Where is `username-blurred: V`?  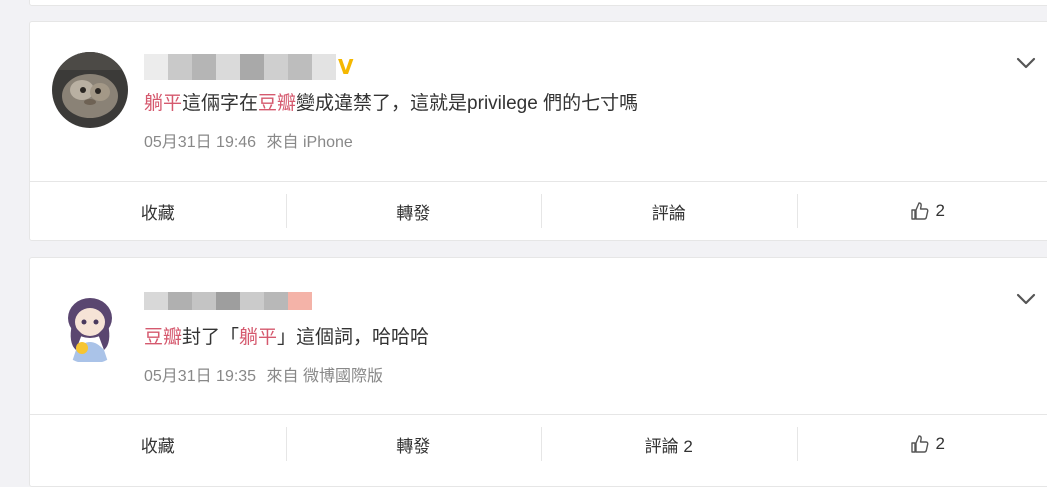 username-blurred: V is located at coordinates (248, 67).